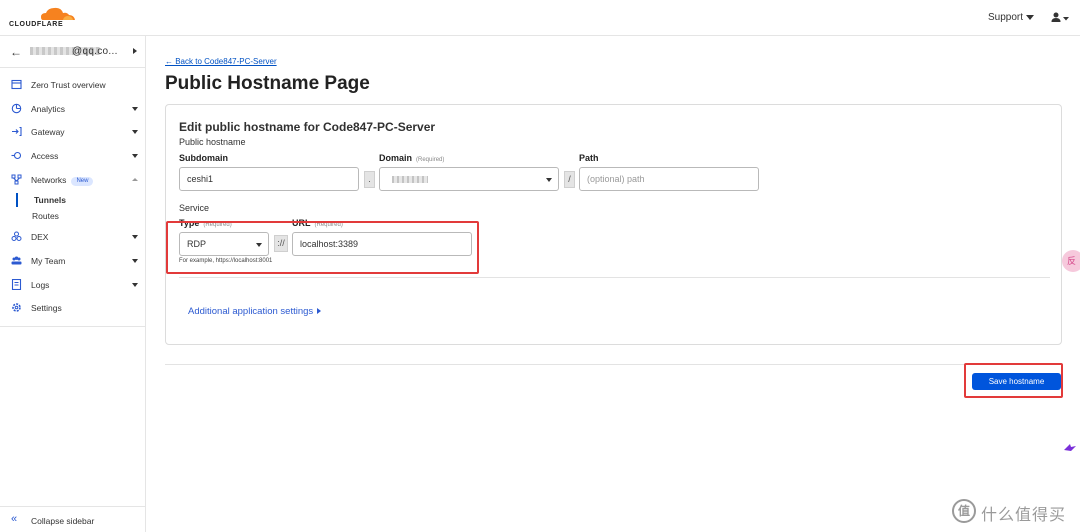  I want to click on back-link: ← Back to Code847-PC-Server, so click(221, 61).